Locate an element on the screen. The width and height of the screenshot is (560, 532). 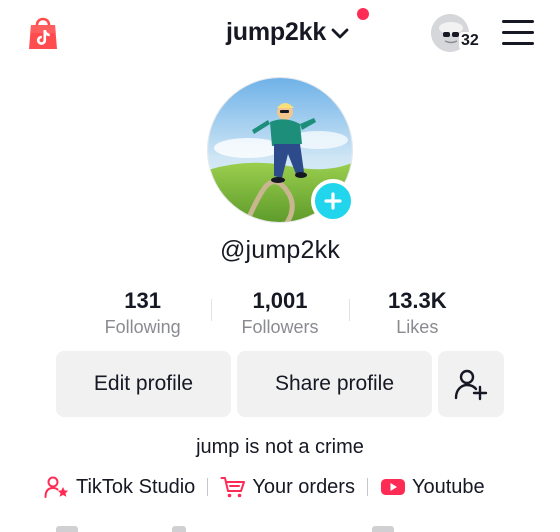
link-youtube: Youtube is located at coordinates (432, 487).